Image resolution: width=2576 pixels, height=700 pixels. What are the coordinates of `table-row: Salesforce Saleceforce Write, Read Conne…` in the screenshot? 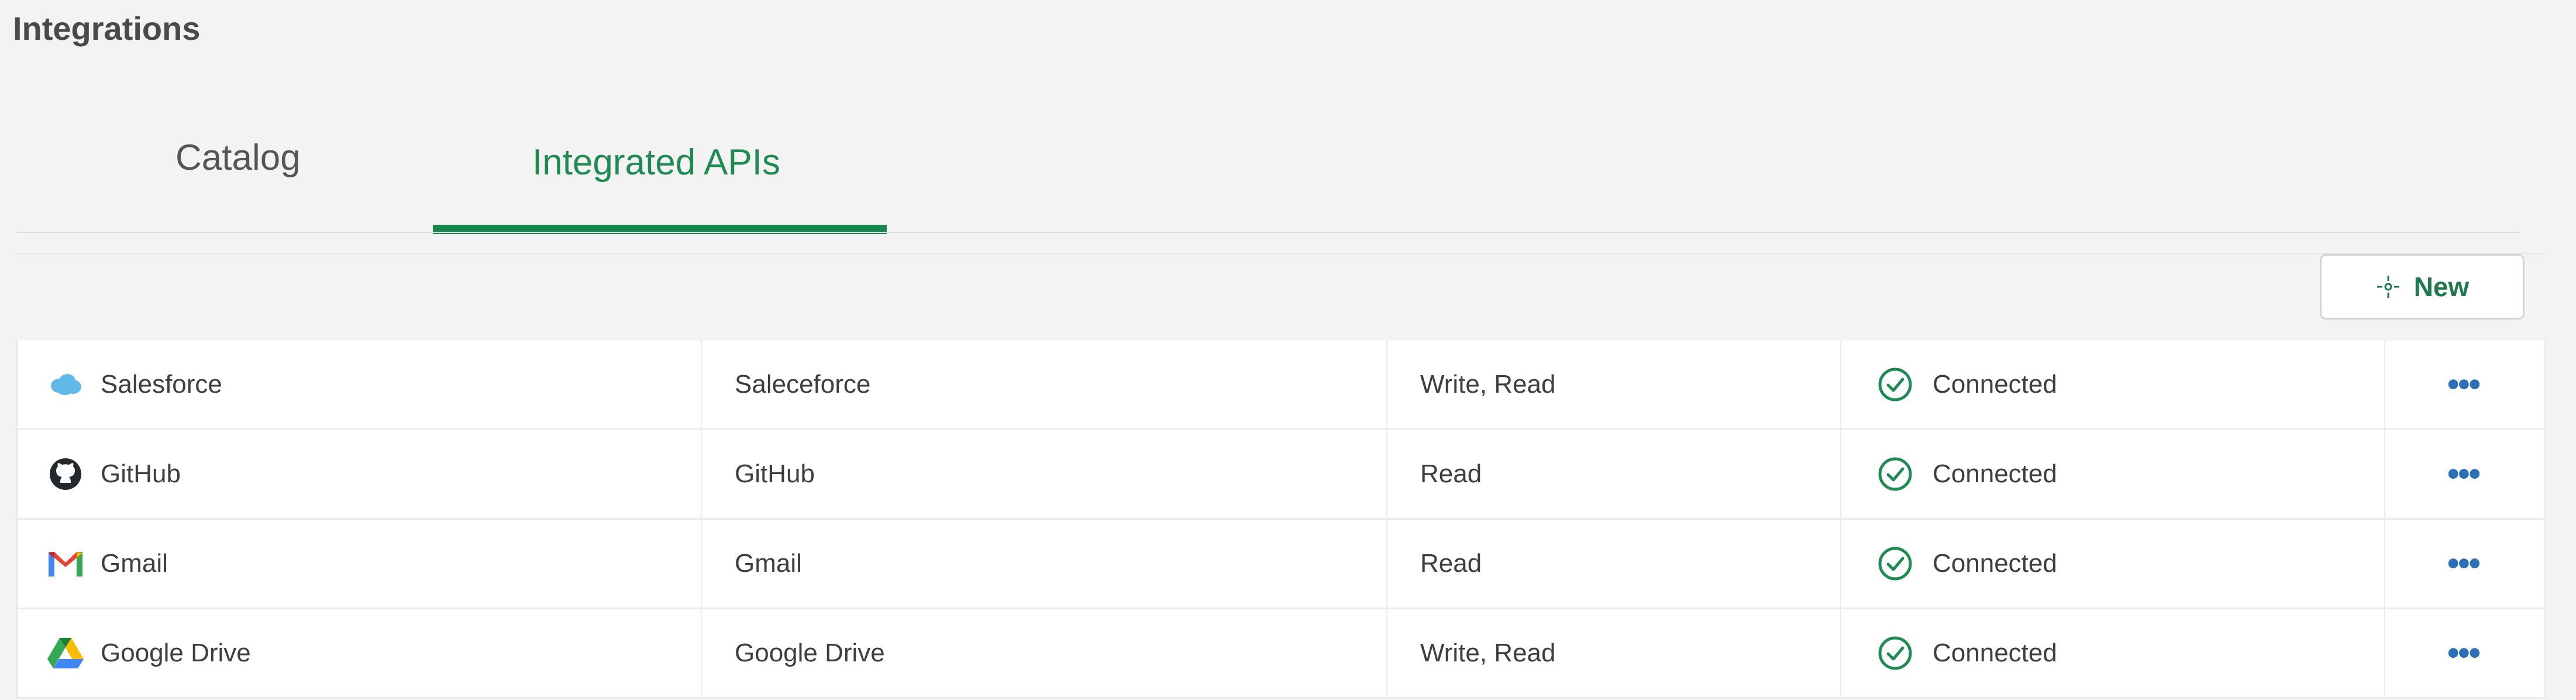 It's located at (1281, 386).